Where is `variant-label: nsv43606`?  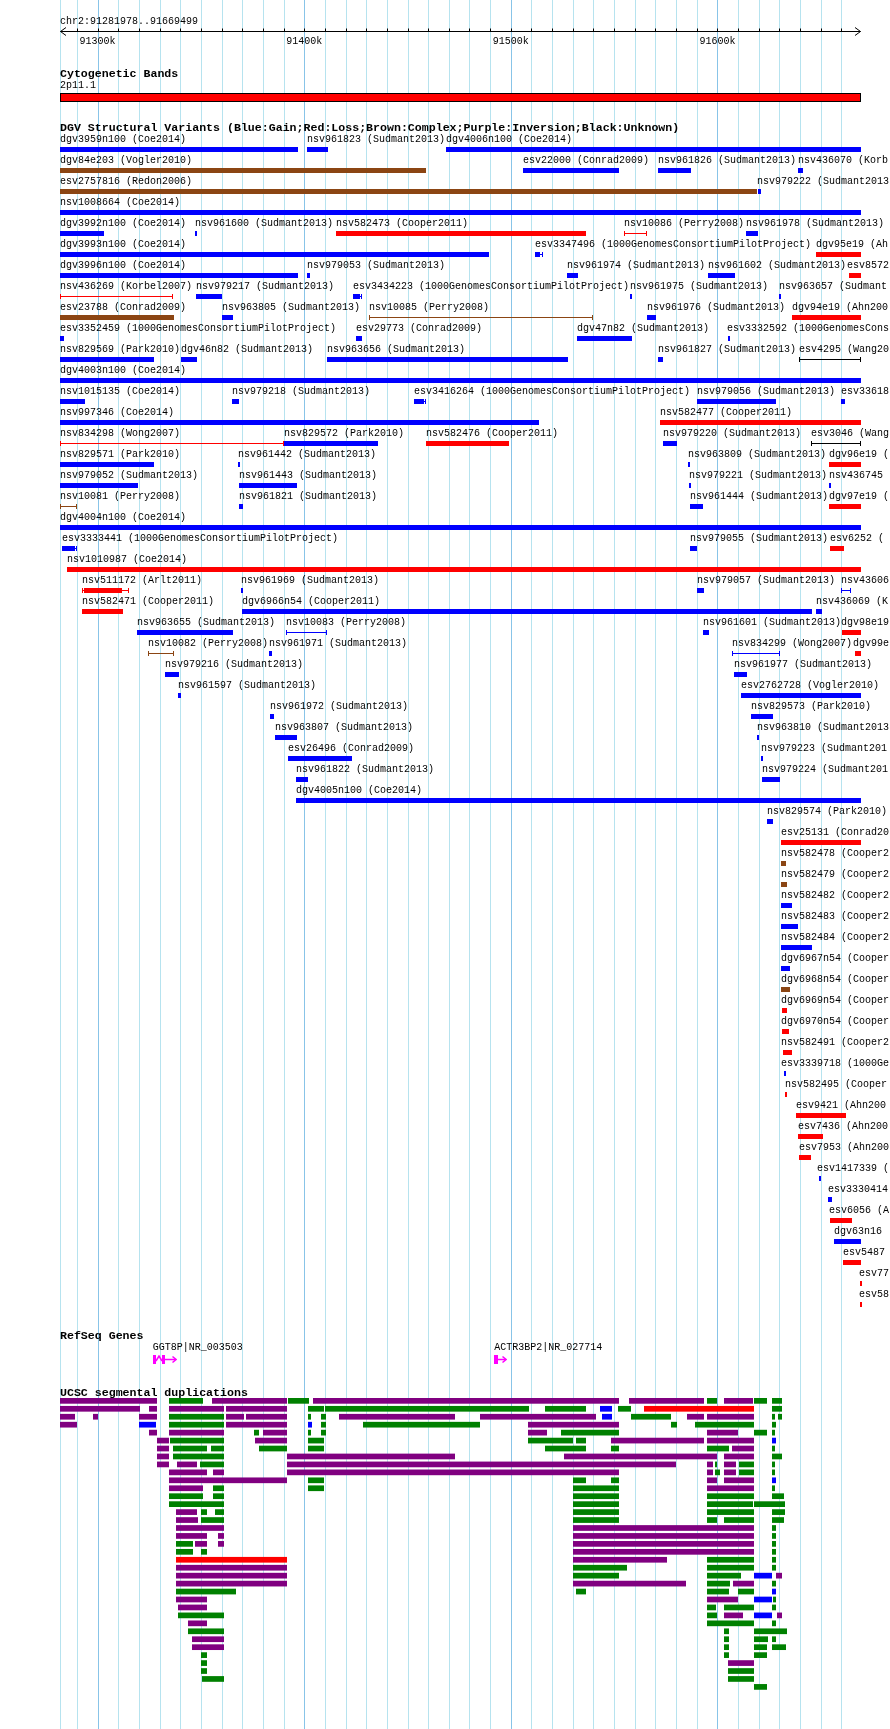
variant-label: nsv43606 is located at coordinates (865, 580).